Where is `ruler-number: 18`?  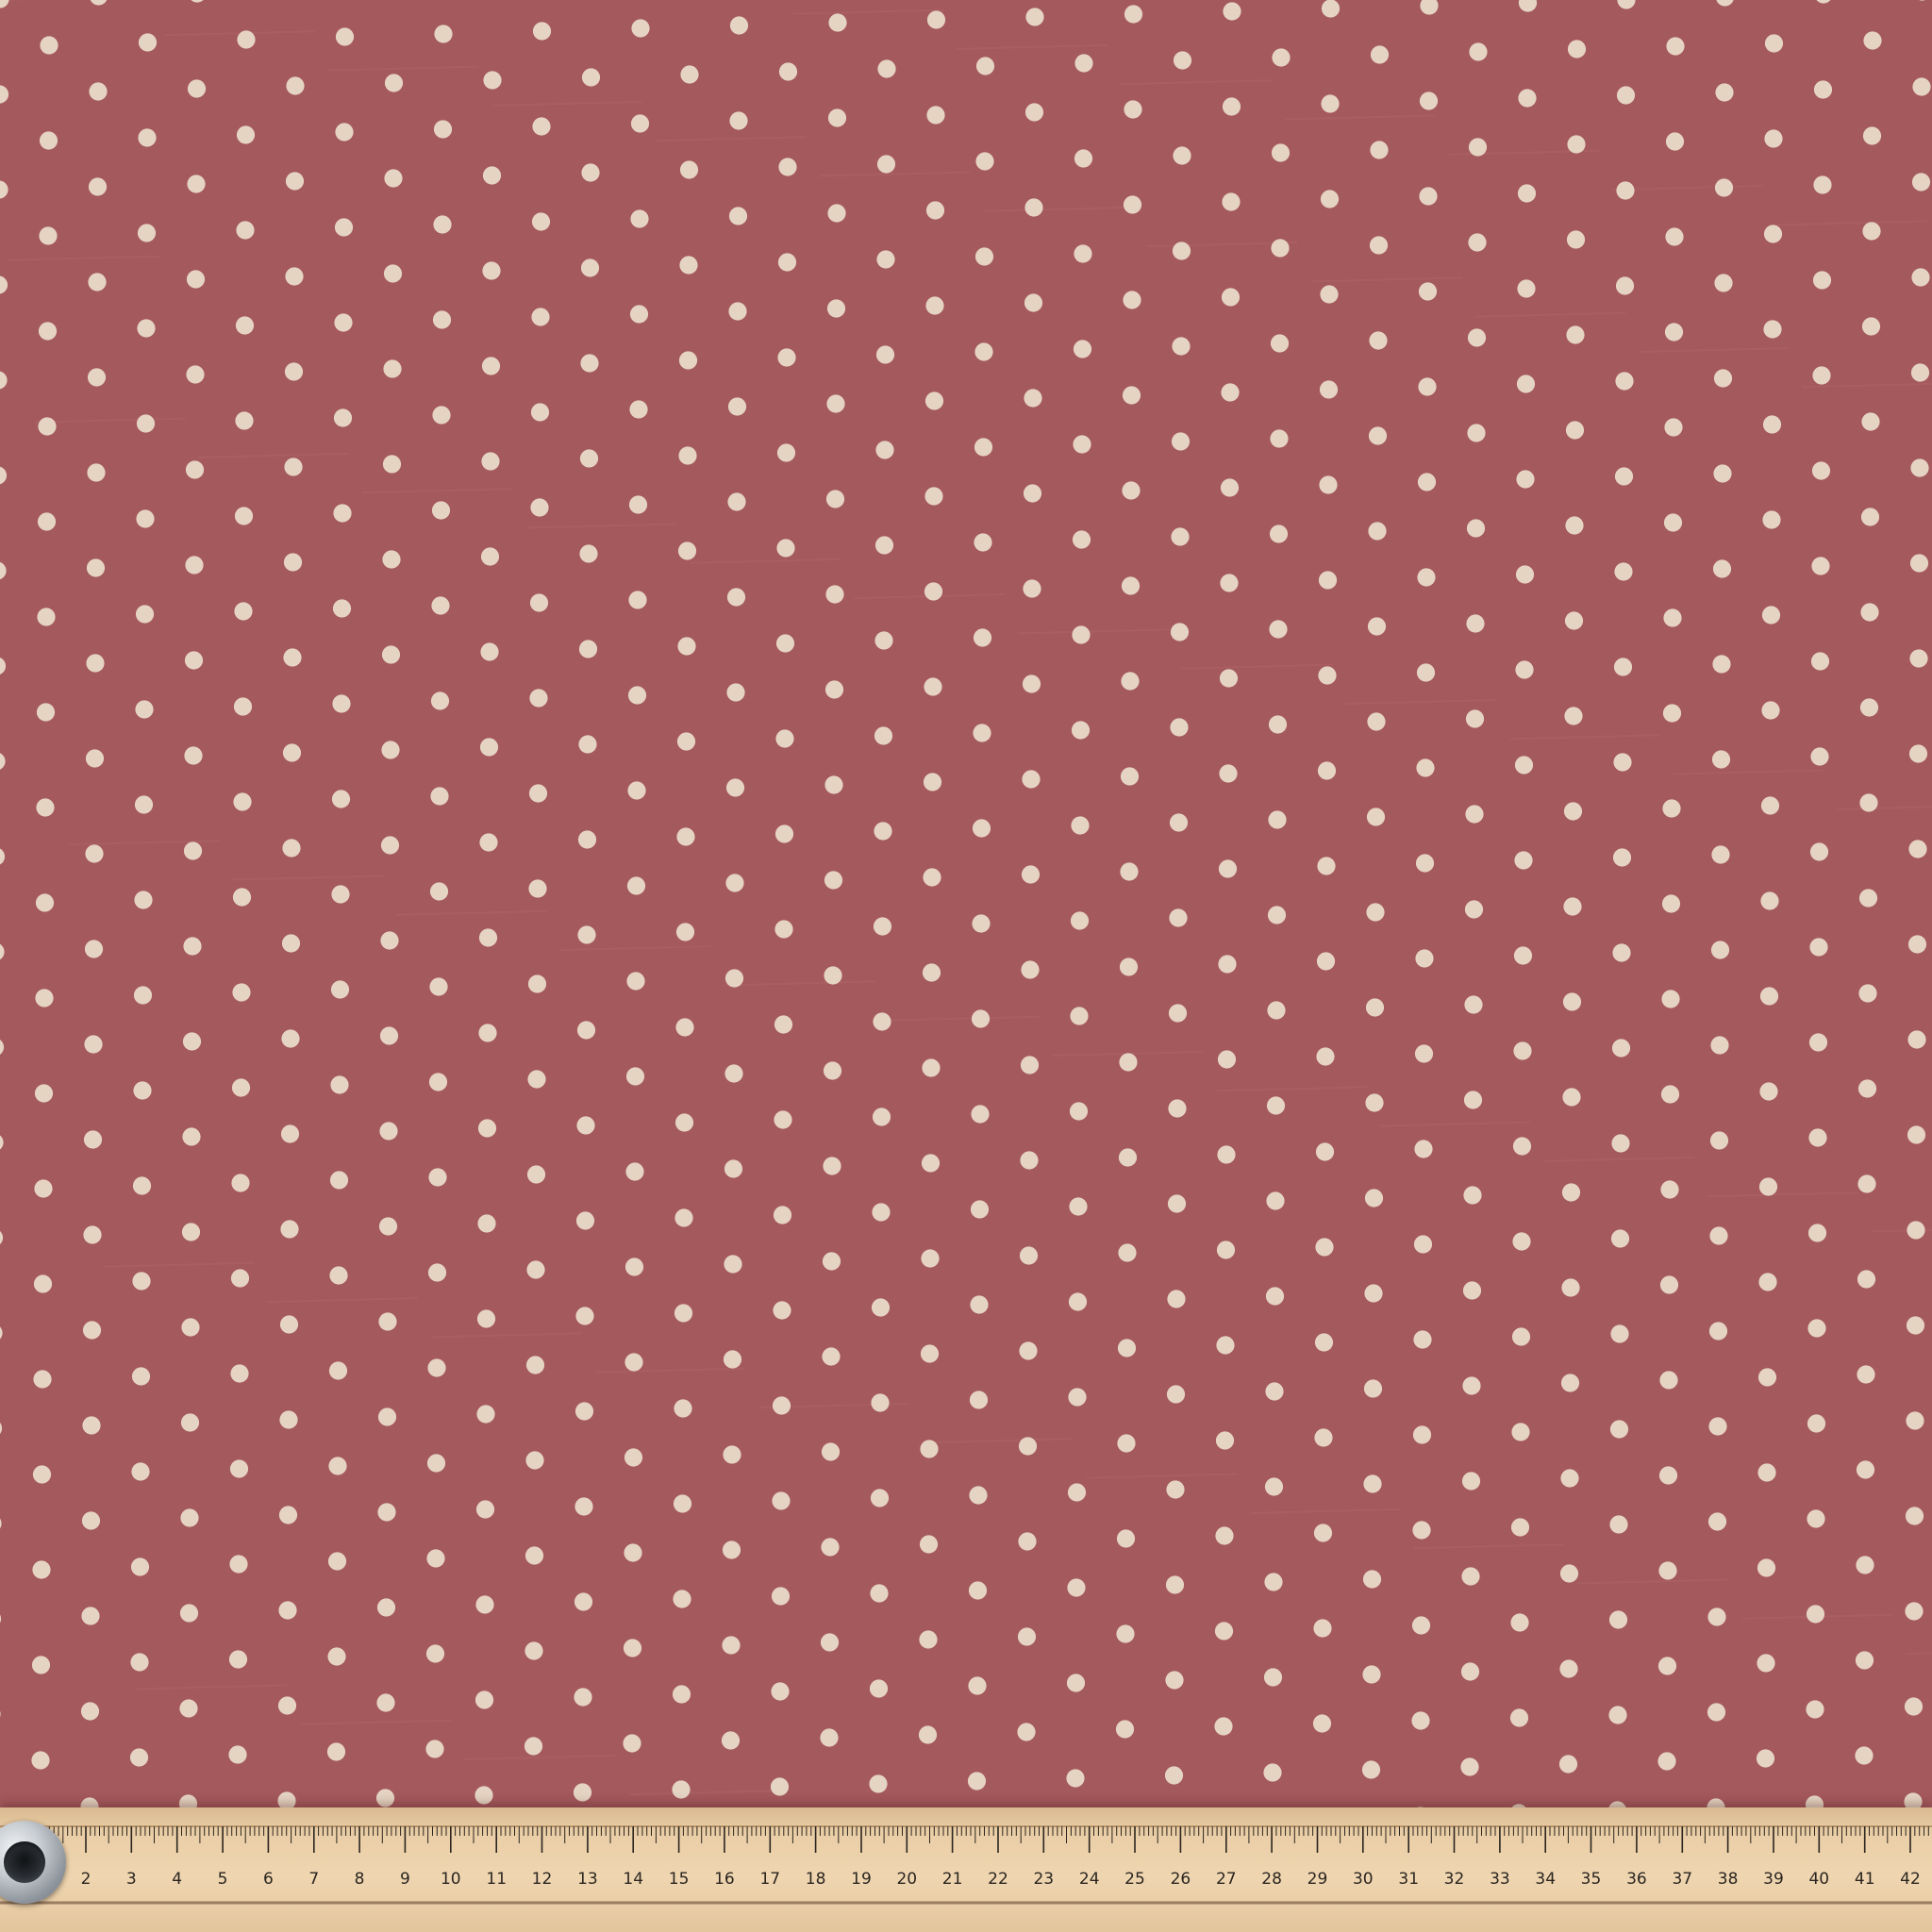 ruler-number: 18 is located at coordinates (816, 1880).